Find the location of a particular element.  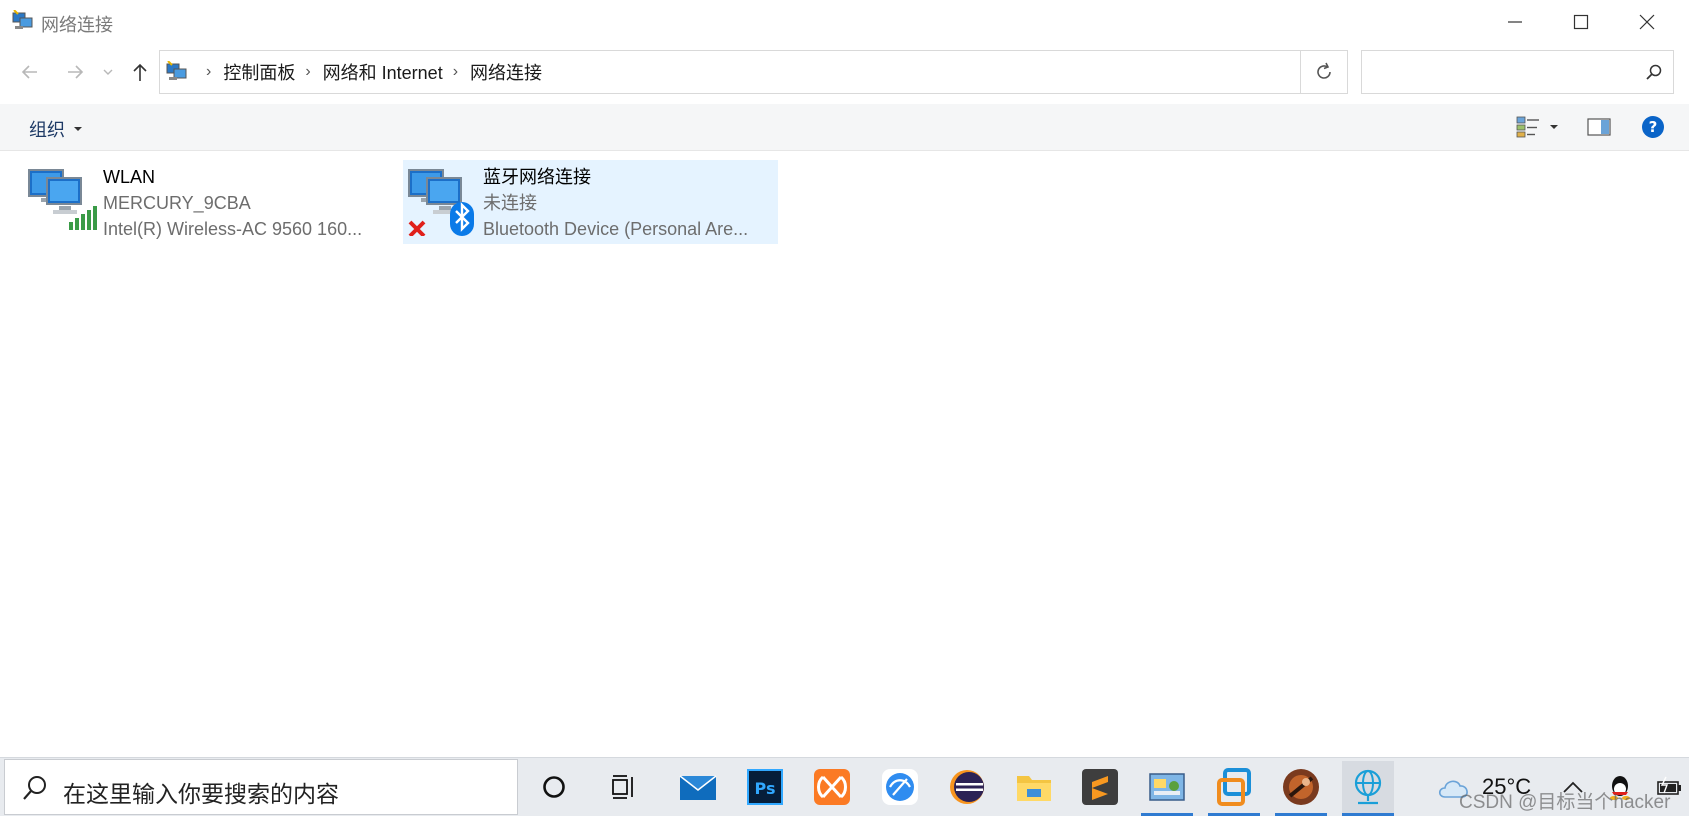

arrow-left-icon is located at coordinates (29, 72).